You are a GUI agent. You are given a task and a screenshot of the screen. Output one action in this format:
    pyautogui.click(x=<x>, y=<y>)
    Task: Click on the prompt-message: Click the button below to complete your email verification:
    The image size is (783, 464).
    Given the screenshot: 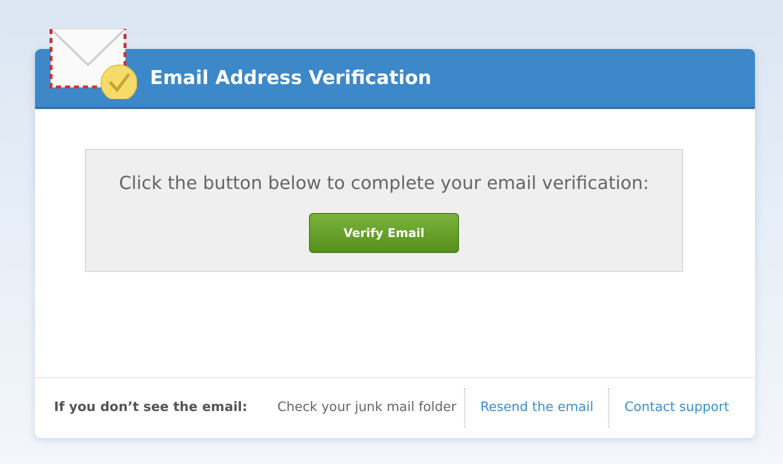 What is the action you would take?
    pyautogui.click(x=383, y=184)
    